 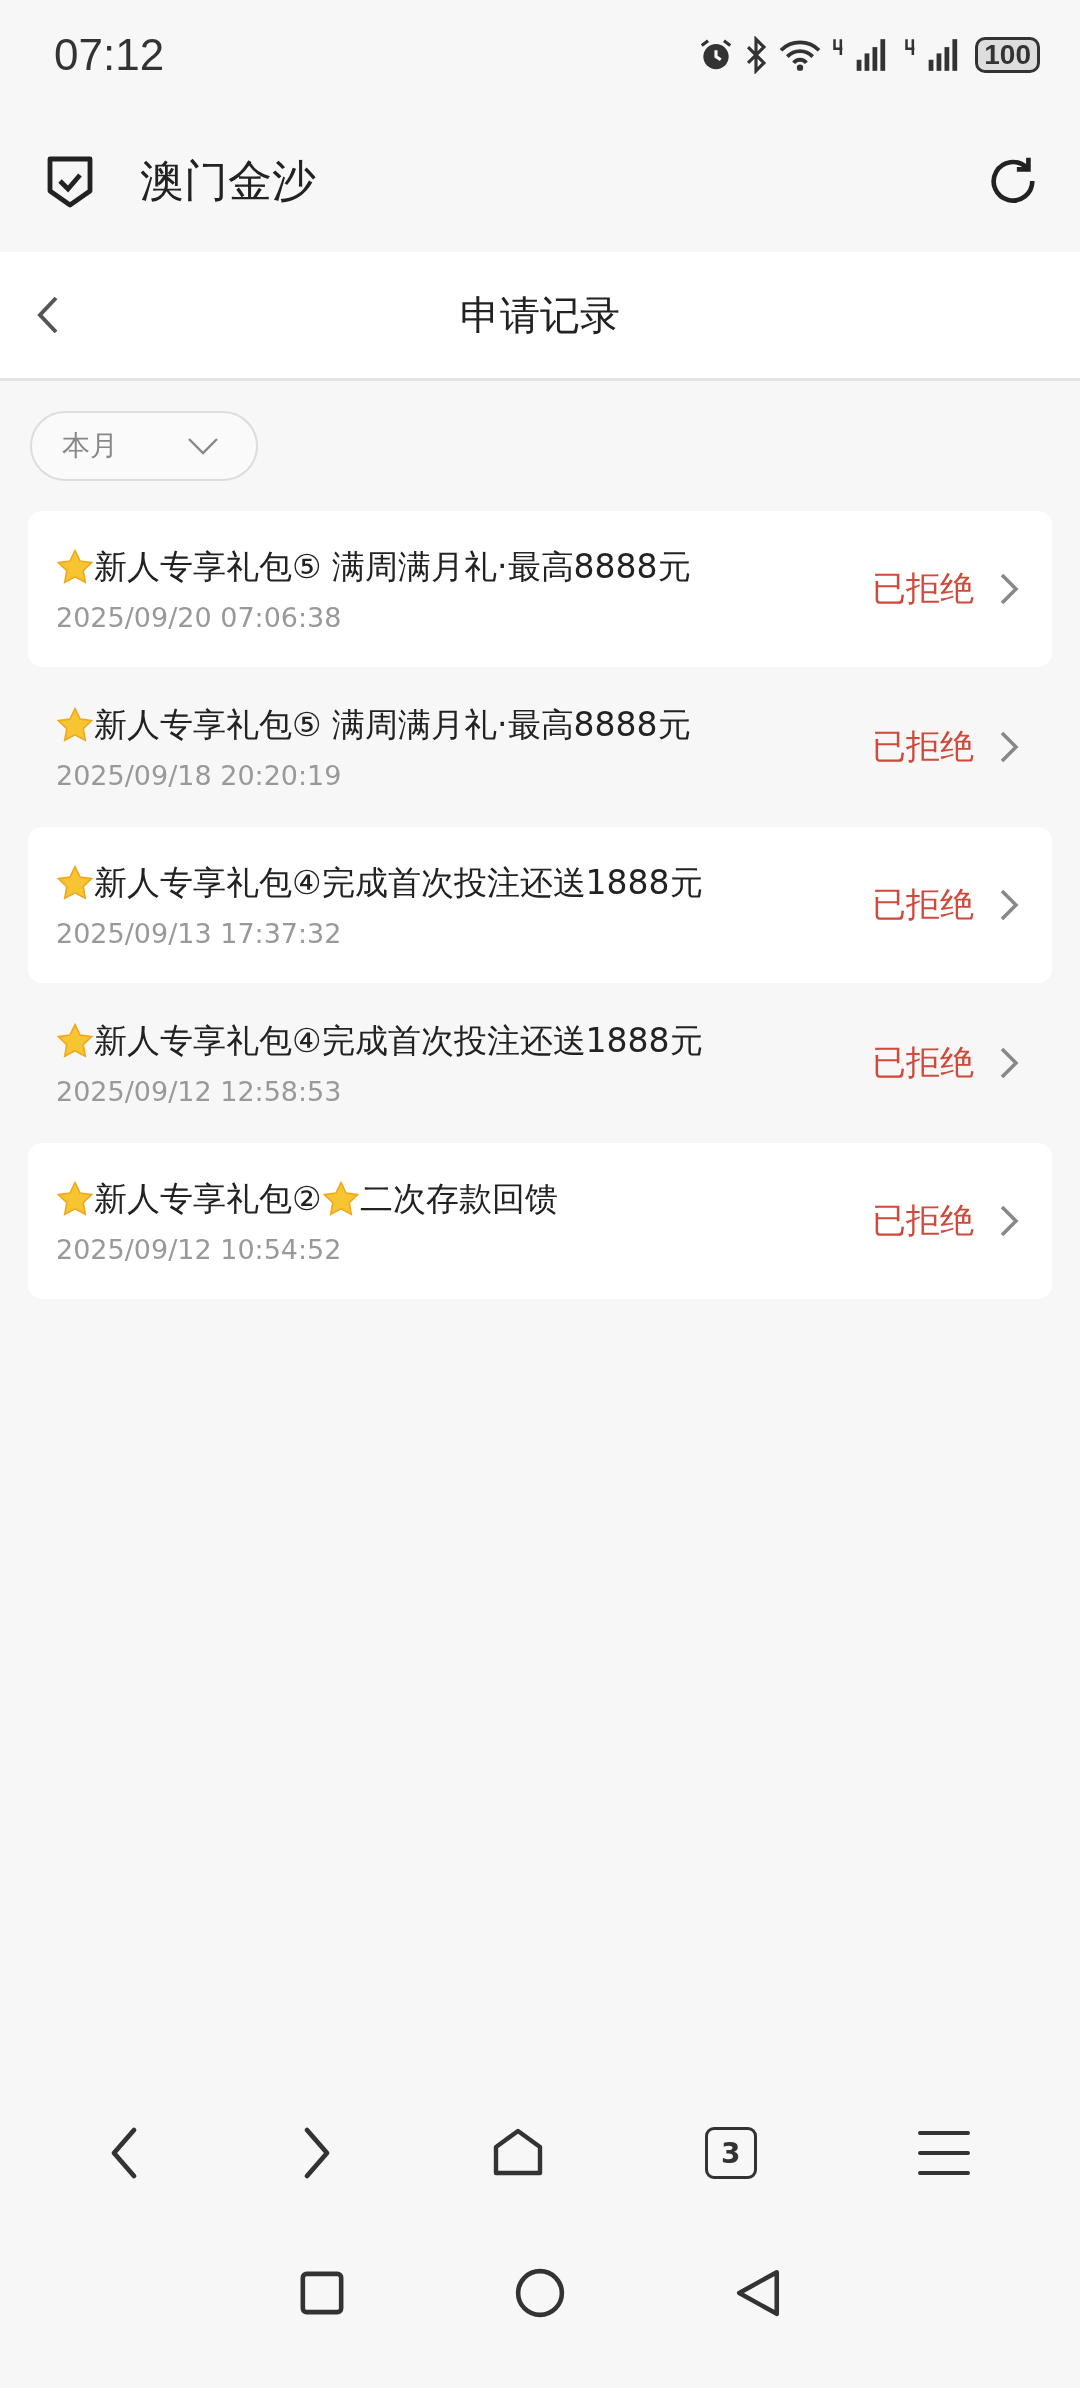 I want to click on record-time: 2025/09/12 12:58:53, so click(x=199, y=1091).